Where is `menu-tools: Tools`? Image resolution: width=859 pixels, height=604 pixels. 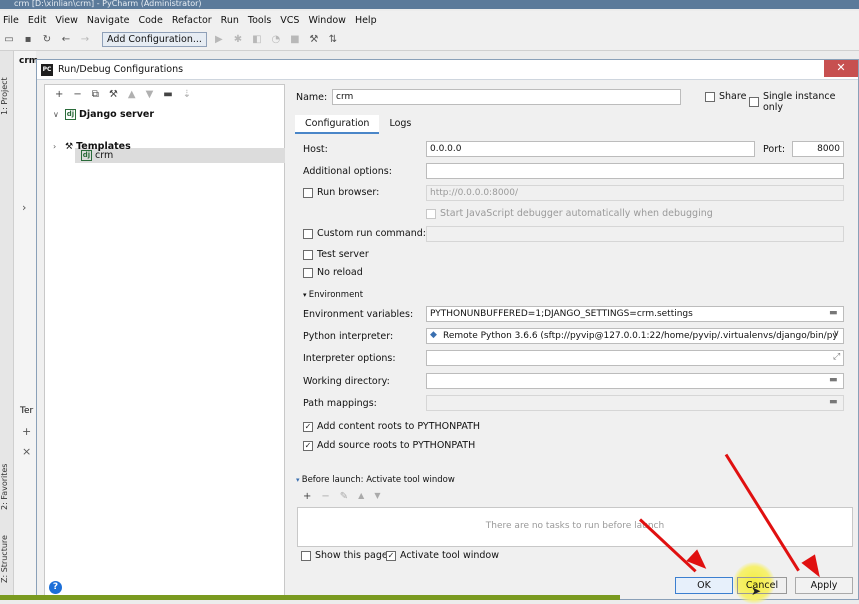
menu-tools: Tools is located at coordinates (259, 20).